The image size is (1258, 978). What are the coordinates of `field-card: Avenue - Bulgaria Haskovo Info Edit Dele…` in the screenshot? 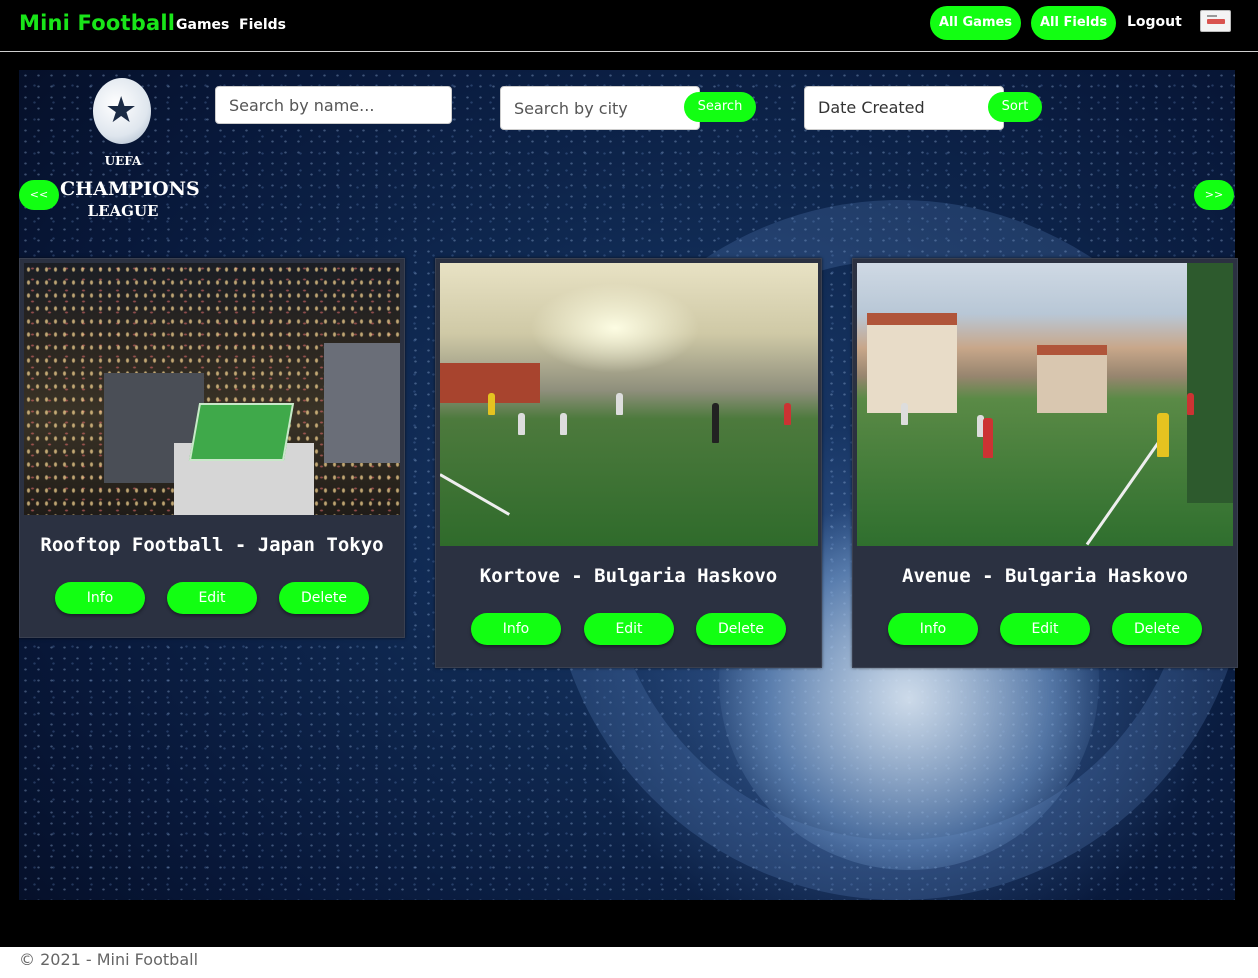 It's located at (1045, 463).